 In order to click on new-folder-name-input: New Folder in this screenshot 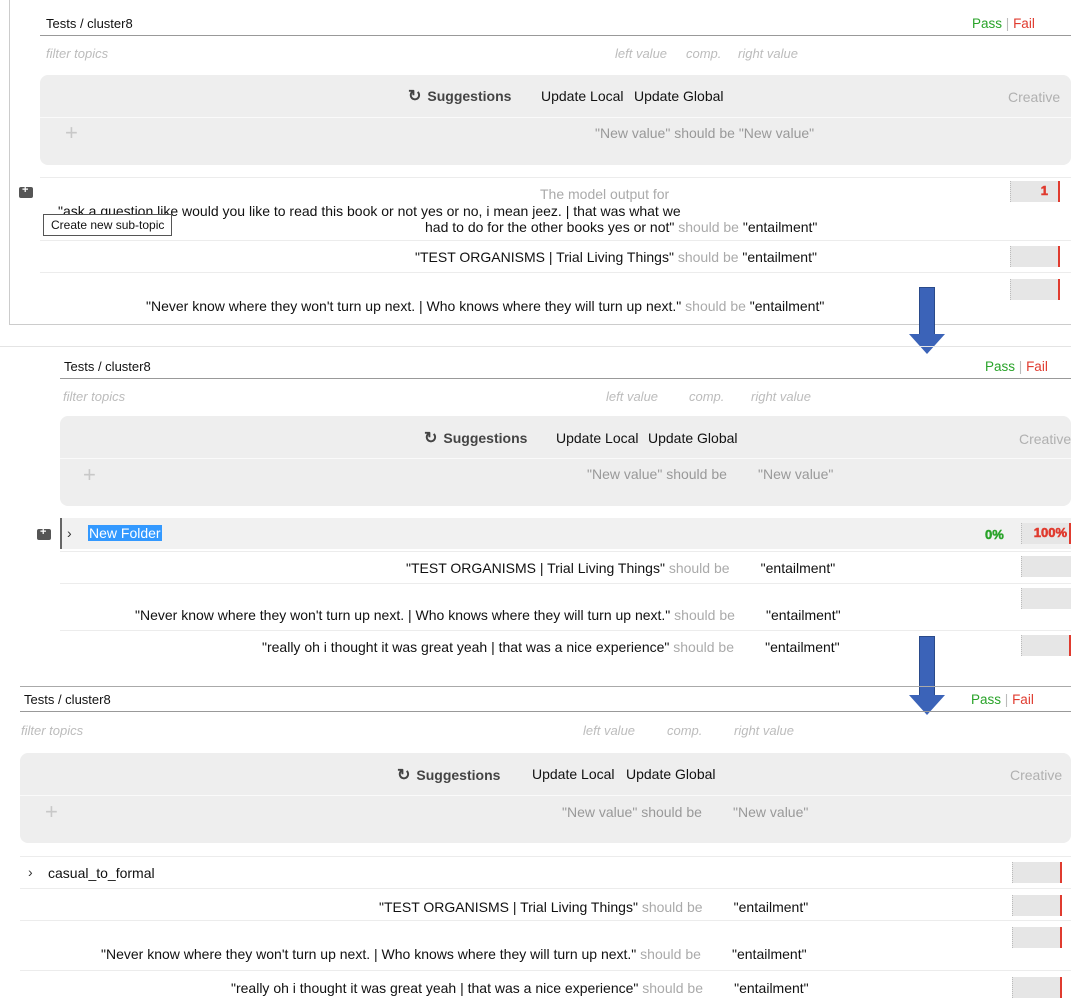, I will do `click(125, 533)`.